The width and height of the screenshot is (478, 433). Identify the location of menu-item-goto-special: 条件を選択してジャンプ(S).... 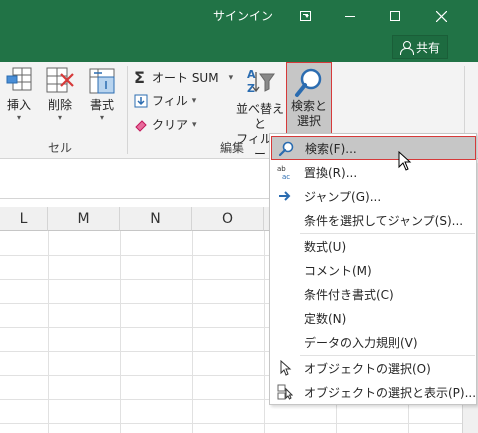
(373, 220).